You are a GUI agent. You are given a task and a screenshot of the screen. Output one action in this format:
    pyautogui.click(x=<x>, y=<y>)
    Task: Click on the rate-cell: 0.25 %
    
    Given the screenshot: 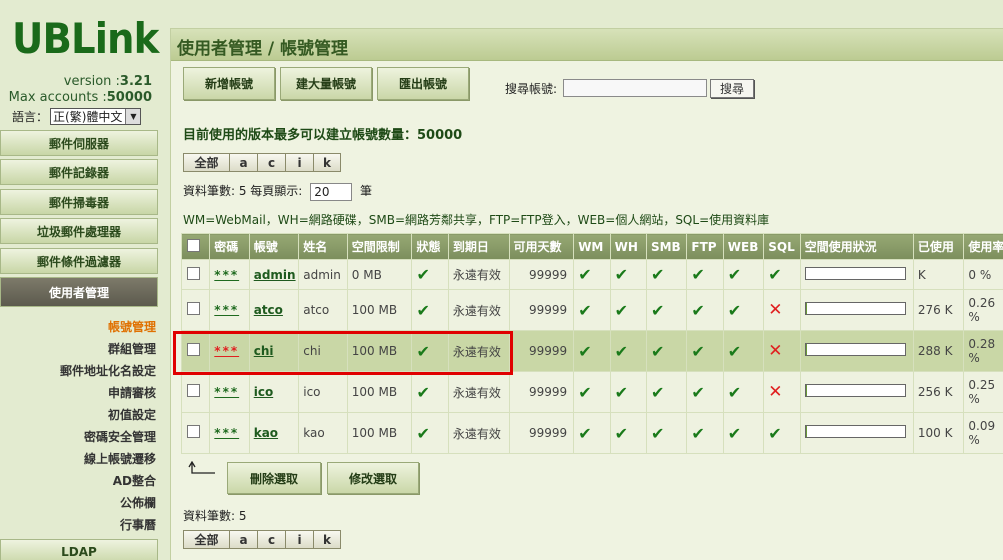 What is the action you would take?
    pyautogui.click(x=983, y=392)
    